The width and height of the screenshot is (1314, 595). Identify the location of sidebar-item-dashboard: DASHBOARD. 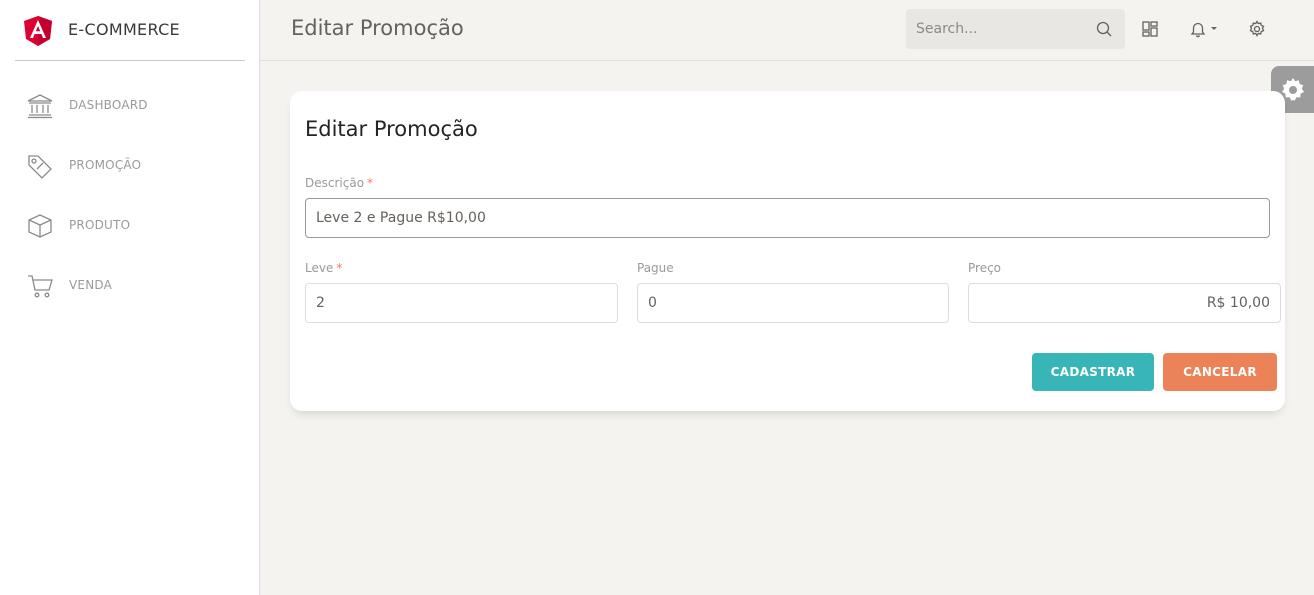
(129, 105).